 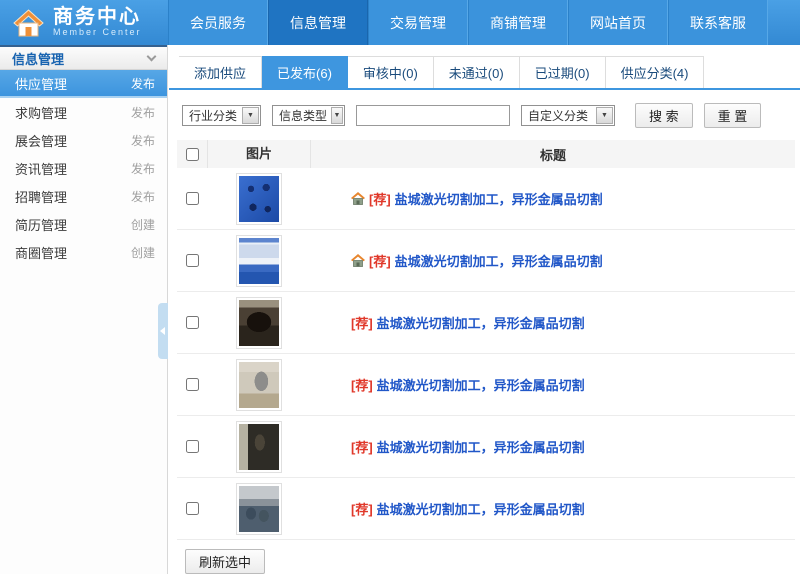 I want to click on column-header-image: 图片, so click(x=259, y=154).